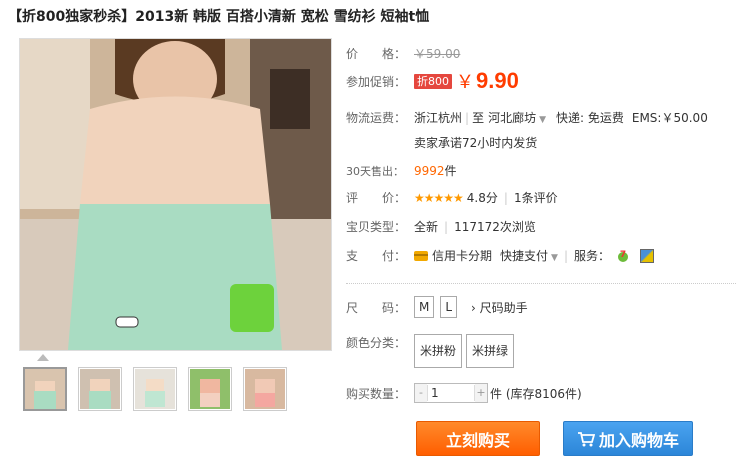 The width and height of the screenshot is (739, 462). What do you see at coordinates (465, 82) in the screenshot?
I see `currency-symbol: ￥` at bounding box center [465, 82].